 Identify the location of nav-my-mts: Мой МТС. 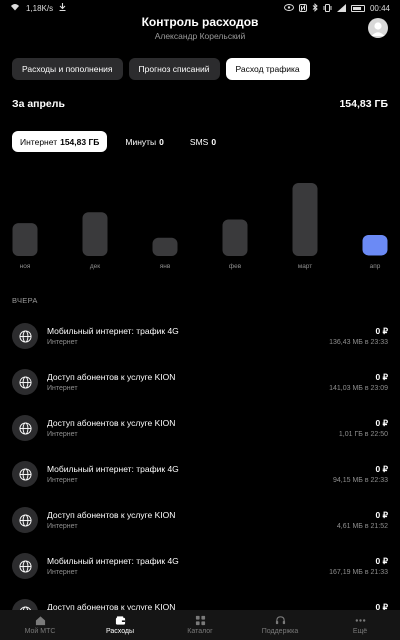
(40, 625).